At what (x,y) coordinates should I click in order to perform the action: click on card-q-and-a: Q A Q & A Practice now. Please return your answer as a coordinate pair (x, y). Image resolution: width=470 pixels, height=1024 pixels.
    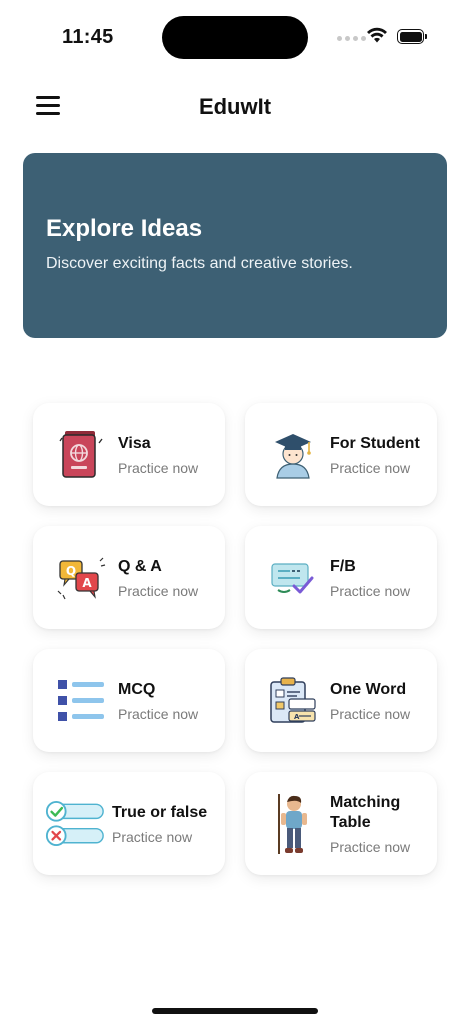
    Looking at the image, I should click on (129, 577).